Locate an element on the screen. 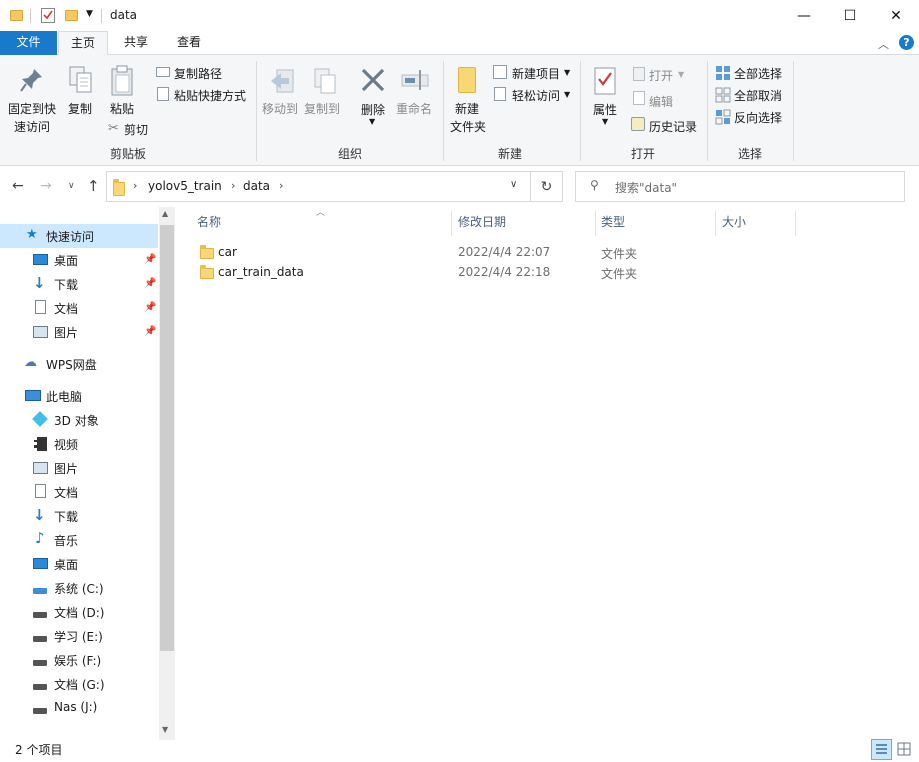 The height and width of the screenshot is (762, 919). nav-quick-desktop: 桌面 📌 is located at coordinates (79, 260).